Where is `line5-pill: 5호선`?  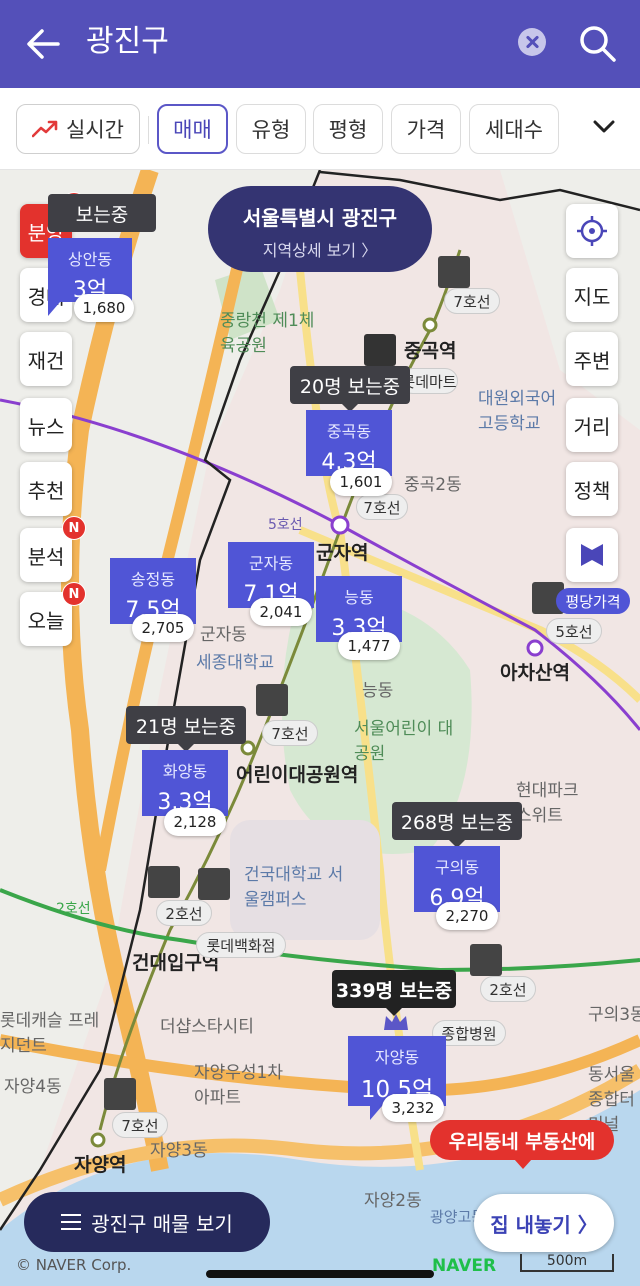 line5-pill: 5호선 is located at coordinates (574, 631).